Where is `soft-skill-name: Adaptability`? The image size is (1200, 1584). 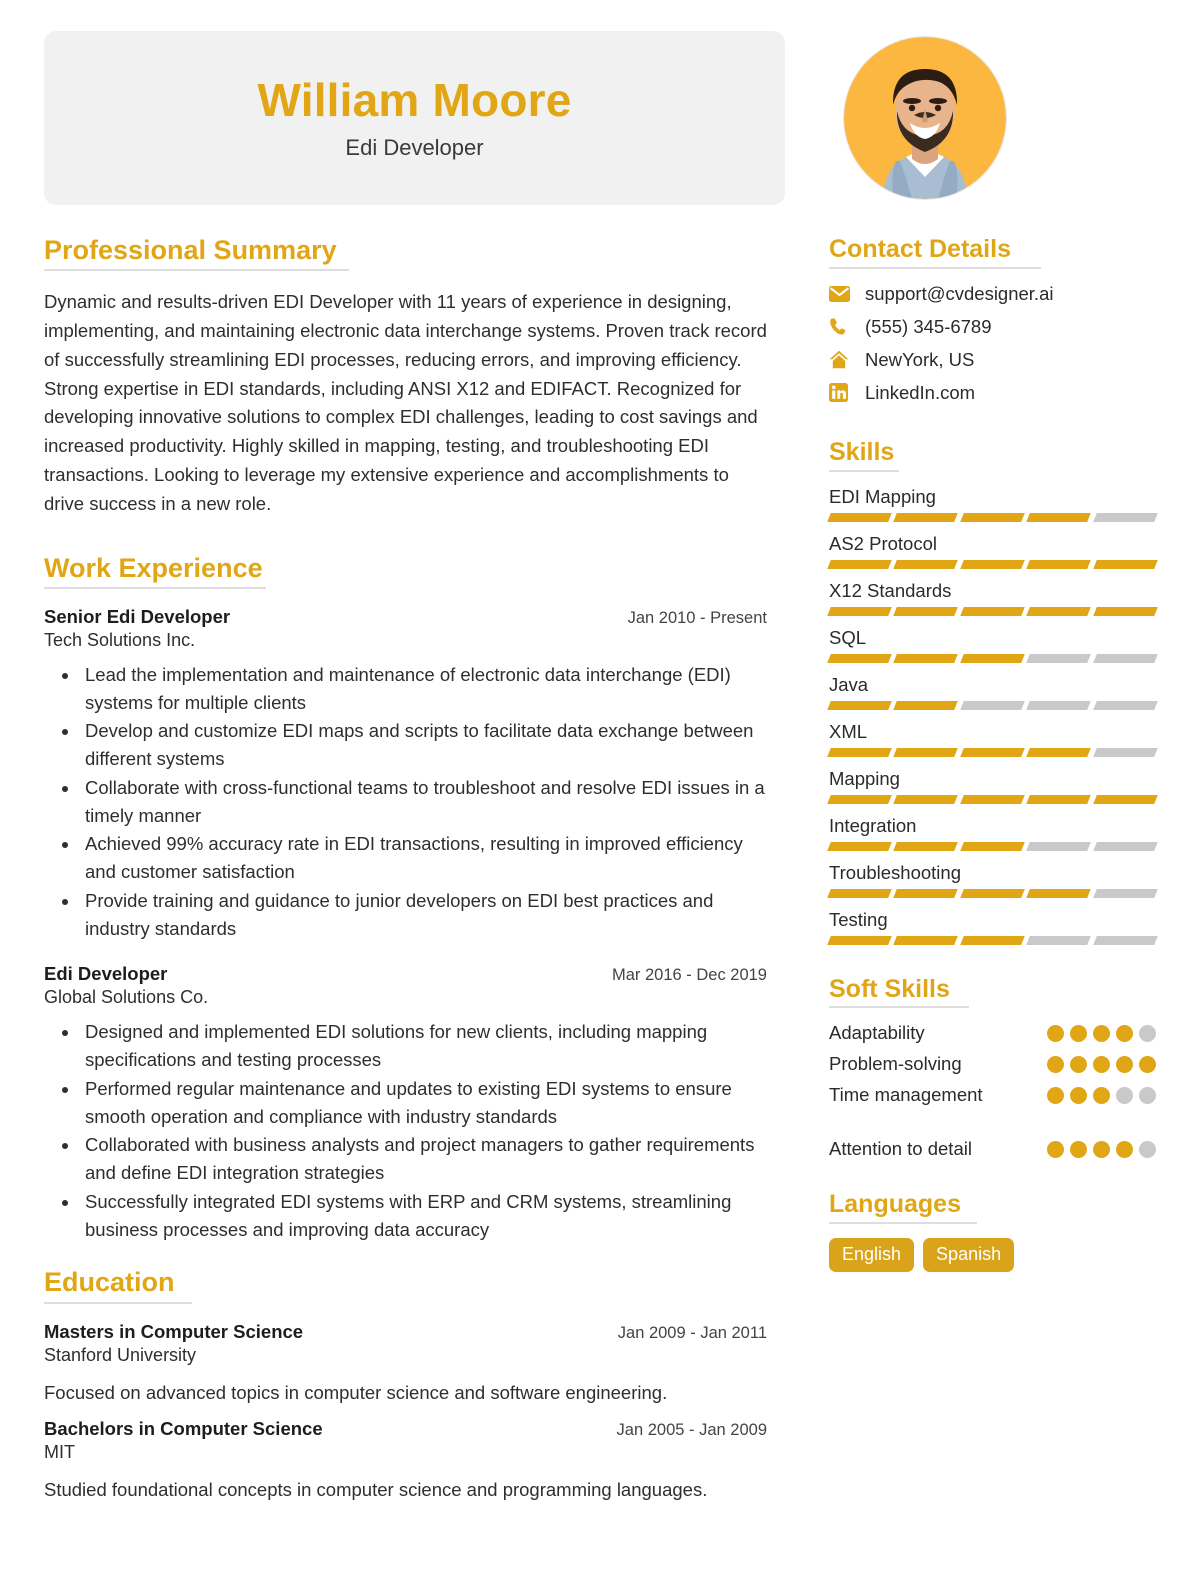 soft-skill-name: Adaptability is located at coordinates (877, 1033).